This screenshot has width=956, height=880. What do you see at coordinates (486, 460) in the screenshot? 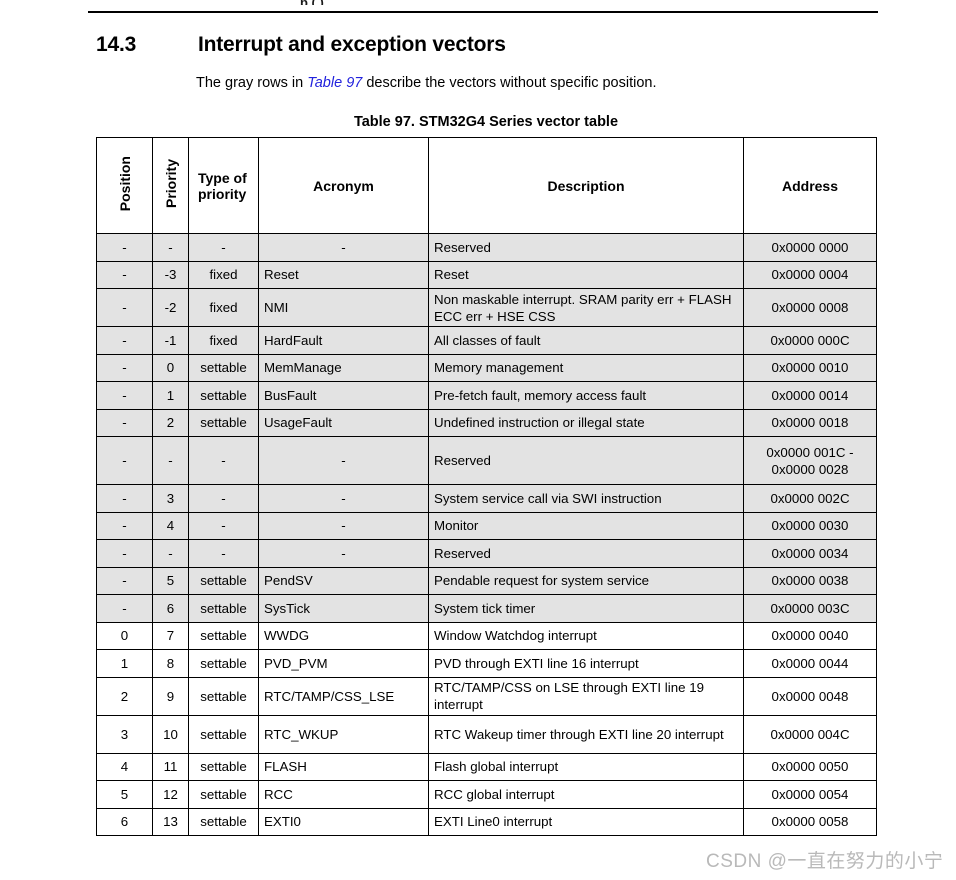
I see `table-row: - - - - Reserved 0x0000 001C - 0x0000 0028` at bounding box center [486, 460].